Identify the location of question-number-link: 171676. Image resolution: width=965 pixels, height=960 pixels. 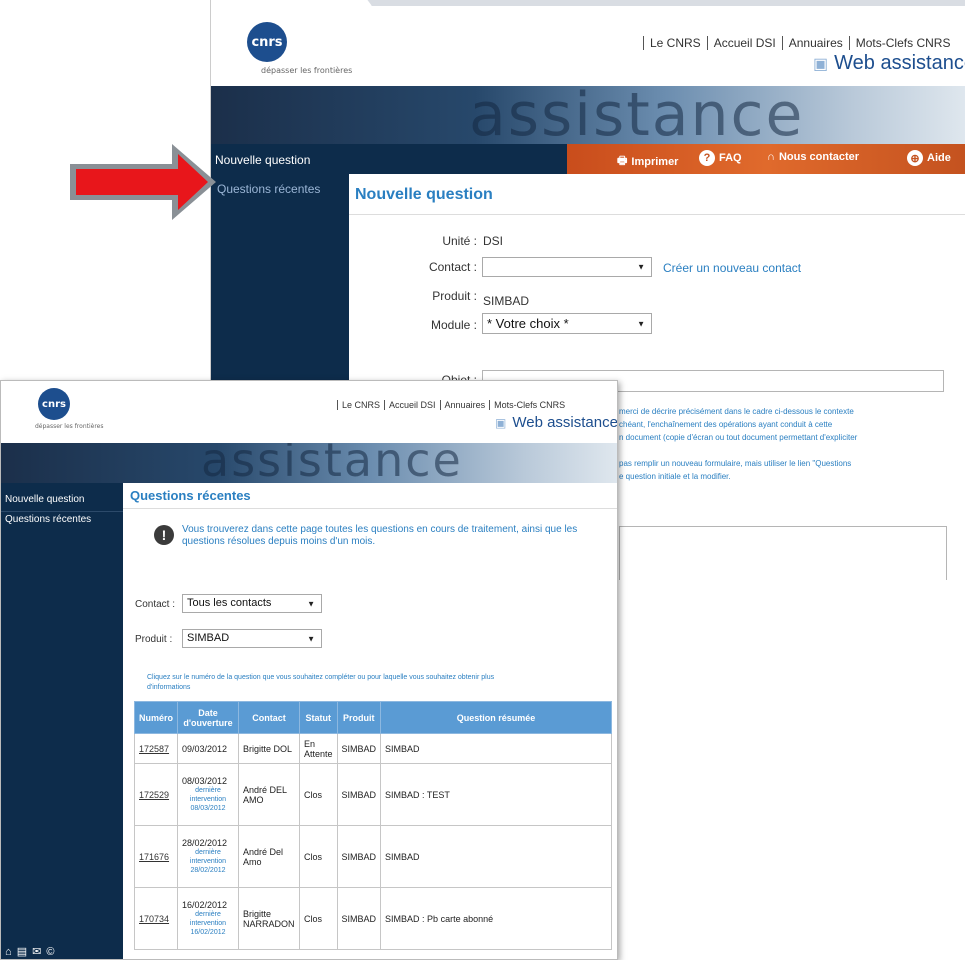
(154, 857).